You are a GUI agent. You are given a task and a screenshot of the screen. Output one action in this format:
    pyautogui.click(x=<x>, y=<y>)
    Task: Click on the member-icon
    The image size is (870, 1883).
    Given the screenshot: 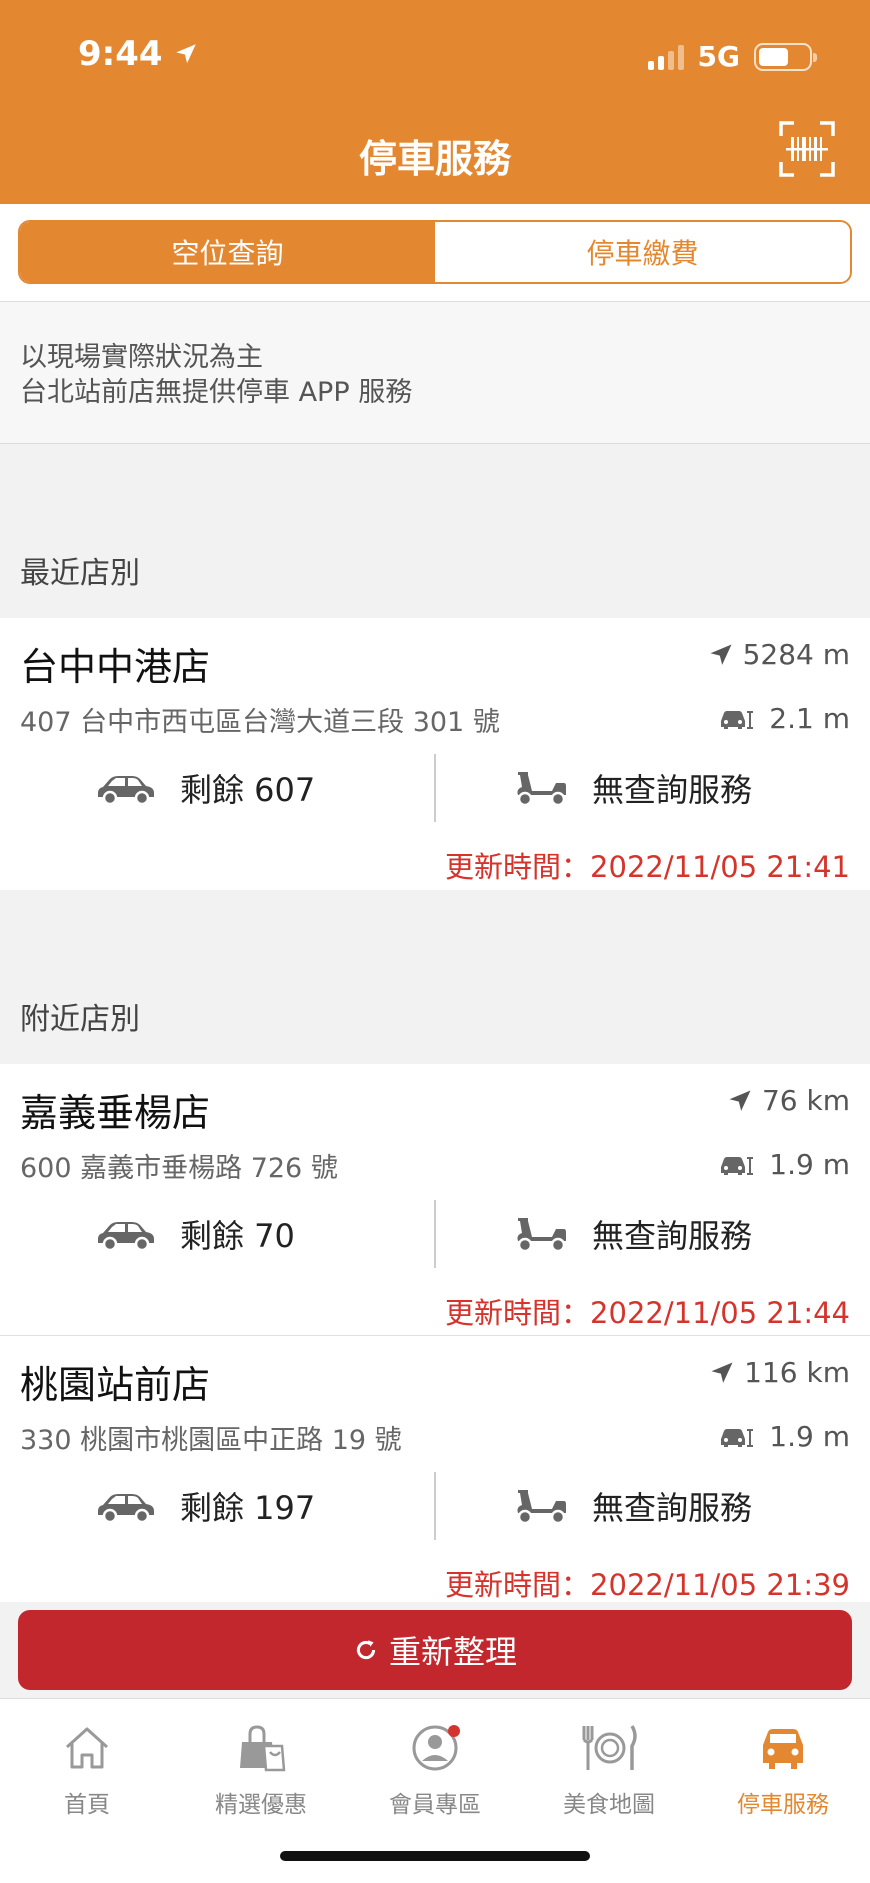 What is the action you would take?
    pyautogui.click(x=436, y=1748)
    